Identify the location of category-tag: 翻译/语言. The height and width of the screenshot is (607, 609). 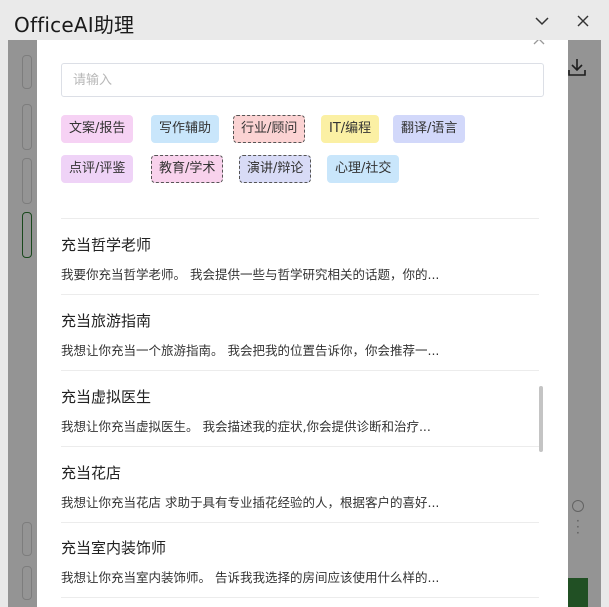
(429, 129).